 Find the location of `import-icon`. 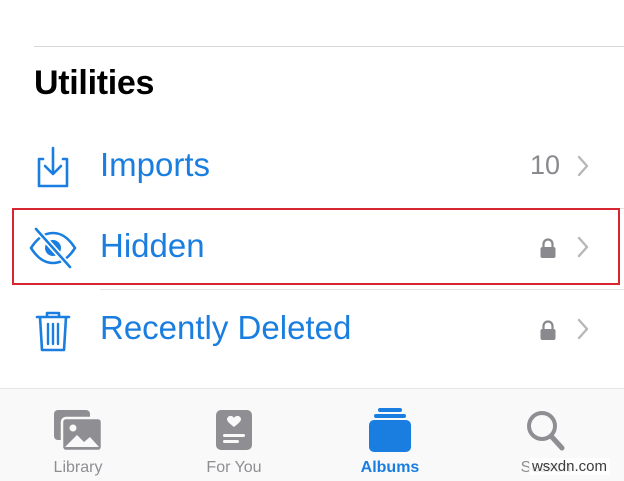

import-icon is located at coordinates (53, 167).